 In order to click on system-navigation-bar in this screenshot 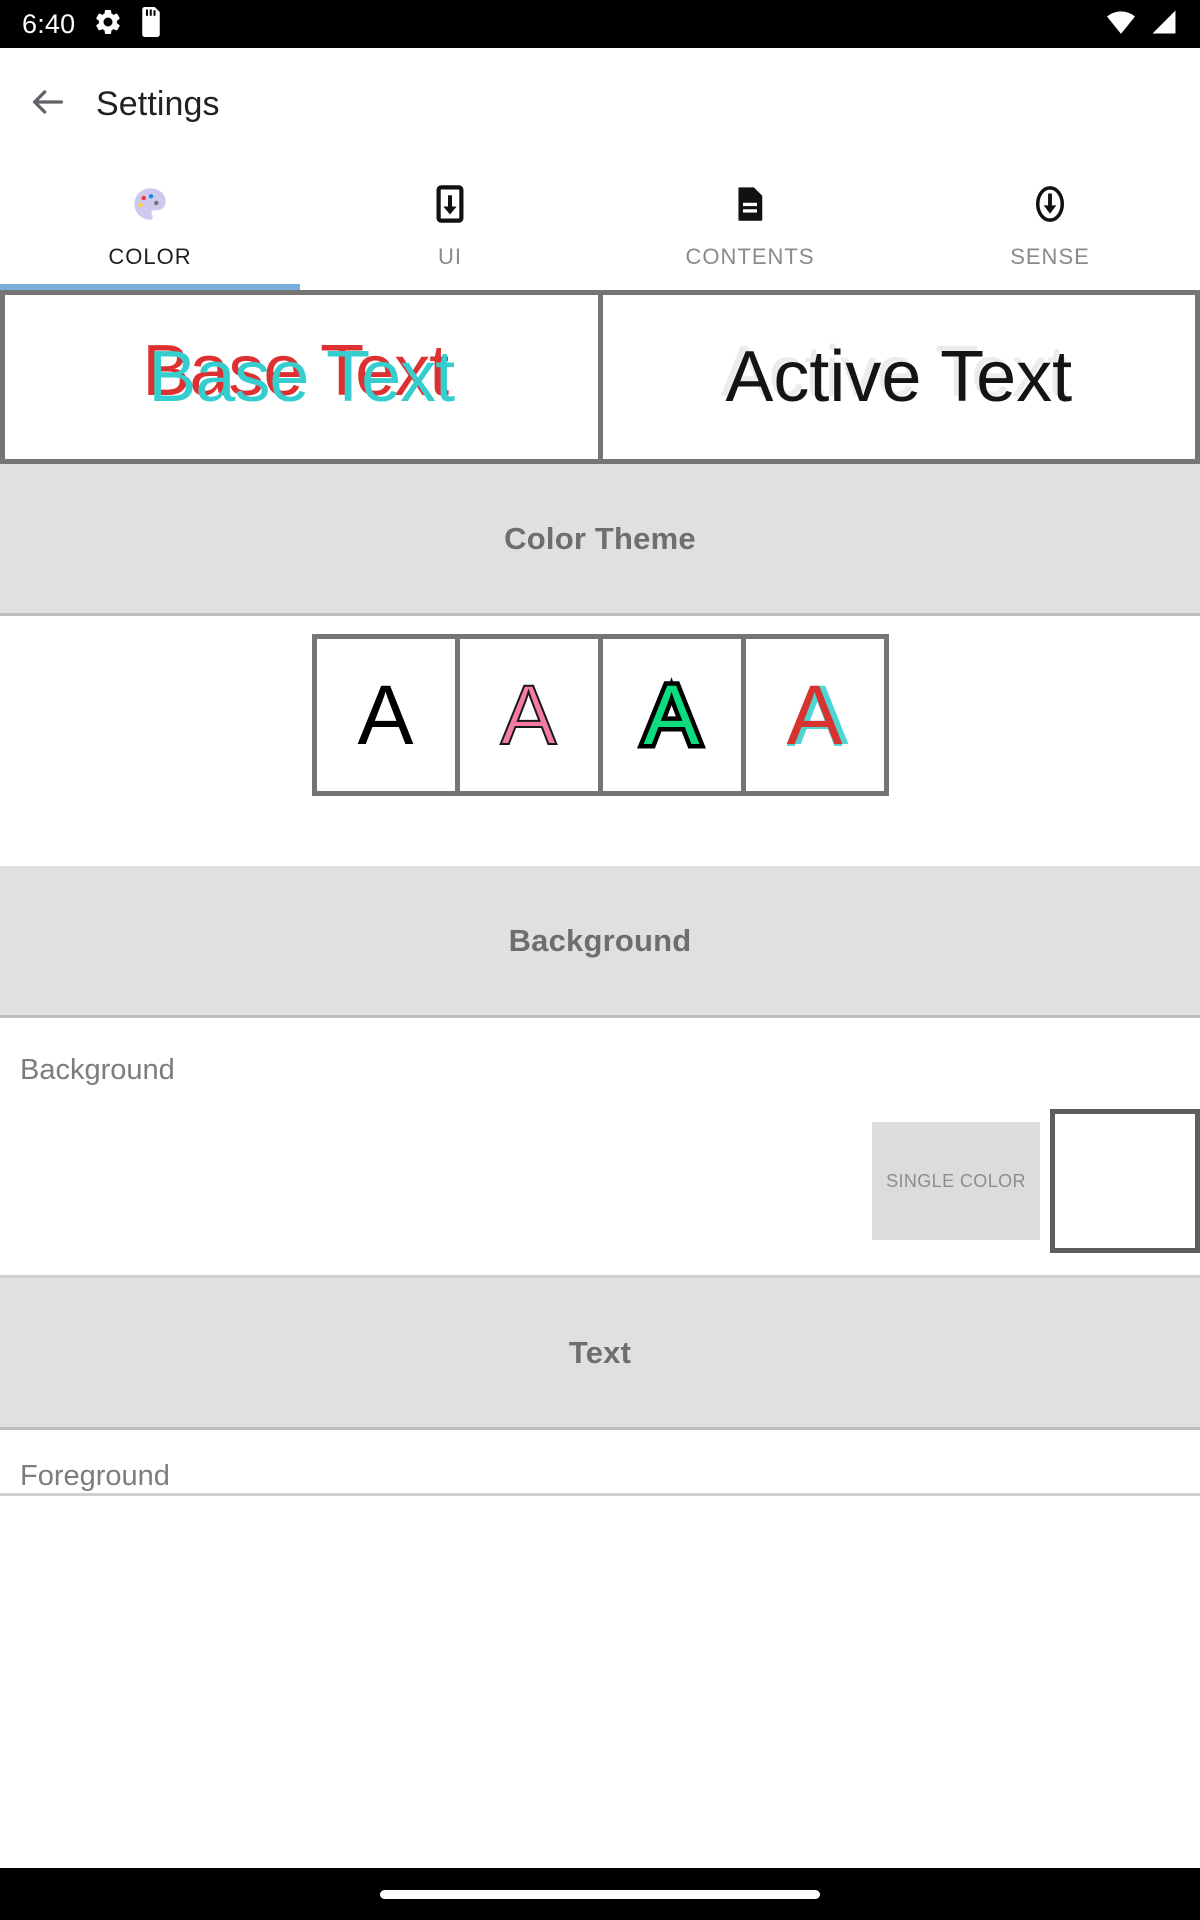, I will do `click(600, 1894)`.